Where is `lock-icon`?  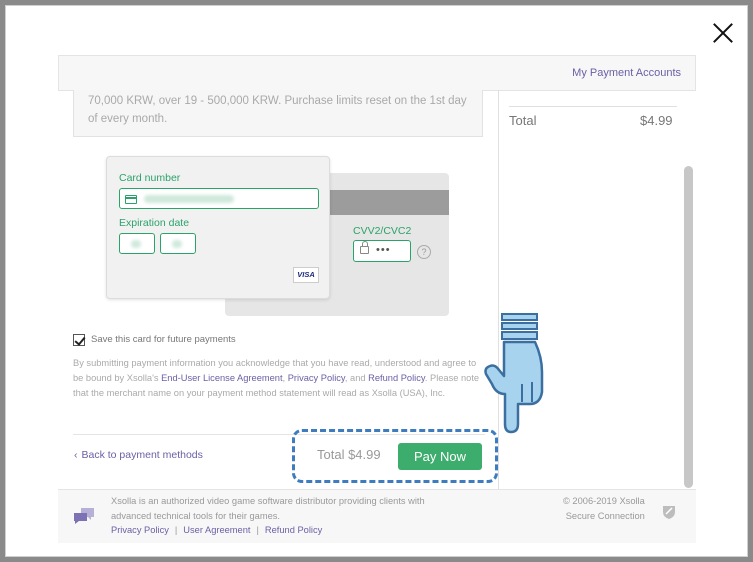
lock-icon is located at coordinates (364, 247).